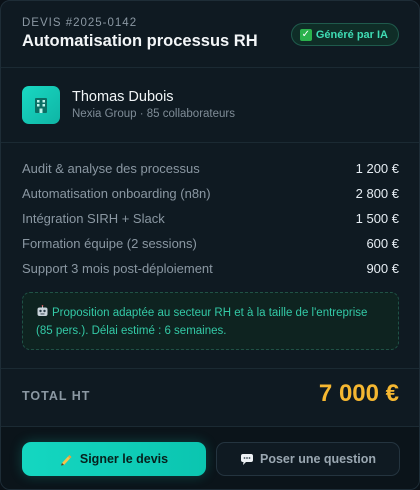 This screenshot has height=490, width=420. What do you see at coordinates (80, 23) in the screenshot?
I see `quote-number: DEVIS #2025-0142` at bounding box center [80, 23].